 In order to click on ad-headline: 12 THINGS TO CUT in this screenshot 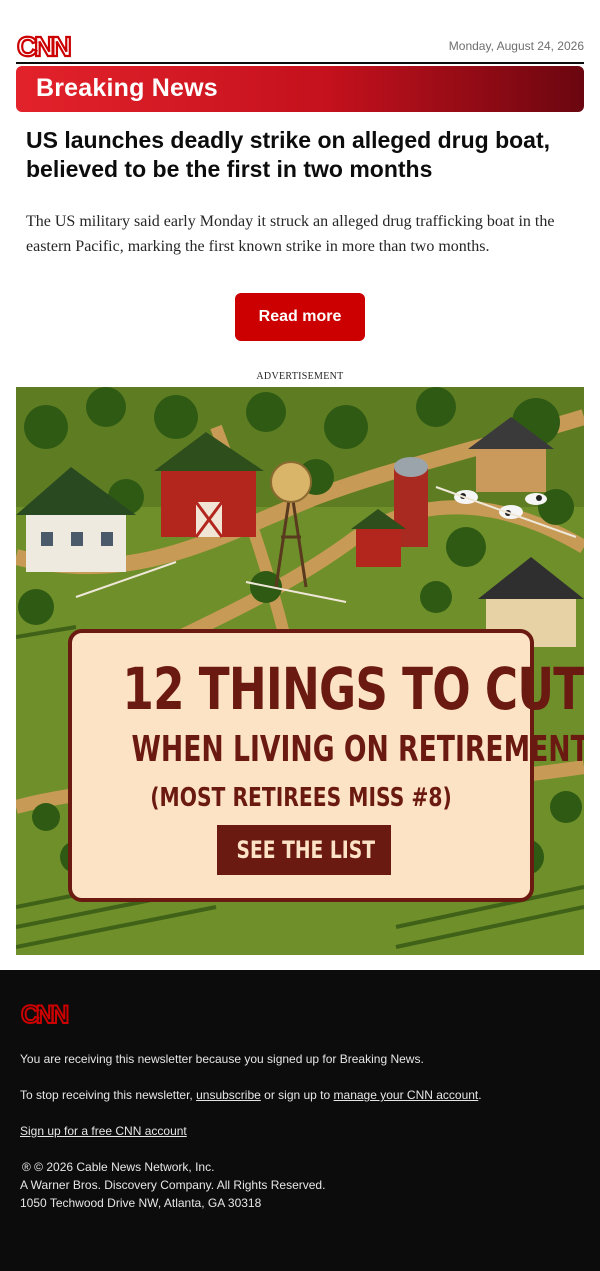, I will do `click(353, 689)`.